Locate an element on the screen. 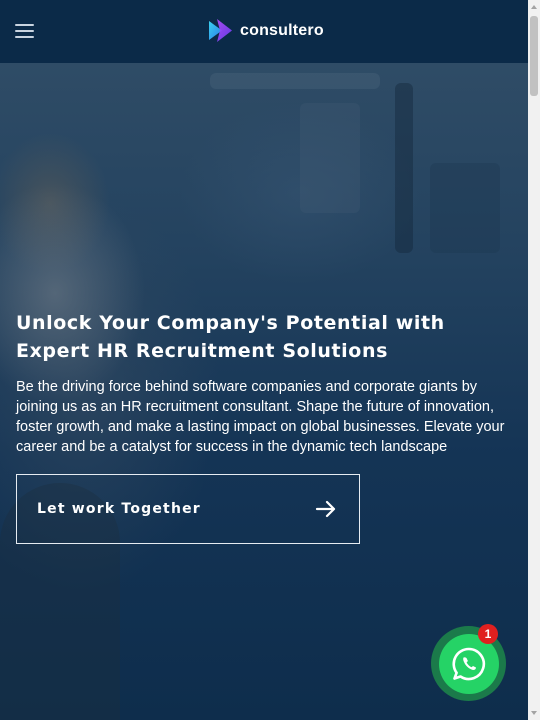  scrollbar-thumb is located at coordinates (534, 56).